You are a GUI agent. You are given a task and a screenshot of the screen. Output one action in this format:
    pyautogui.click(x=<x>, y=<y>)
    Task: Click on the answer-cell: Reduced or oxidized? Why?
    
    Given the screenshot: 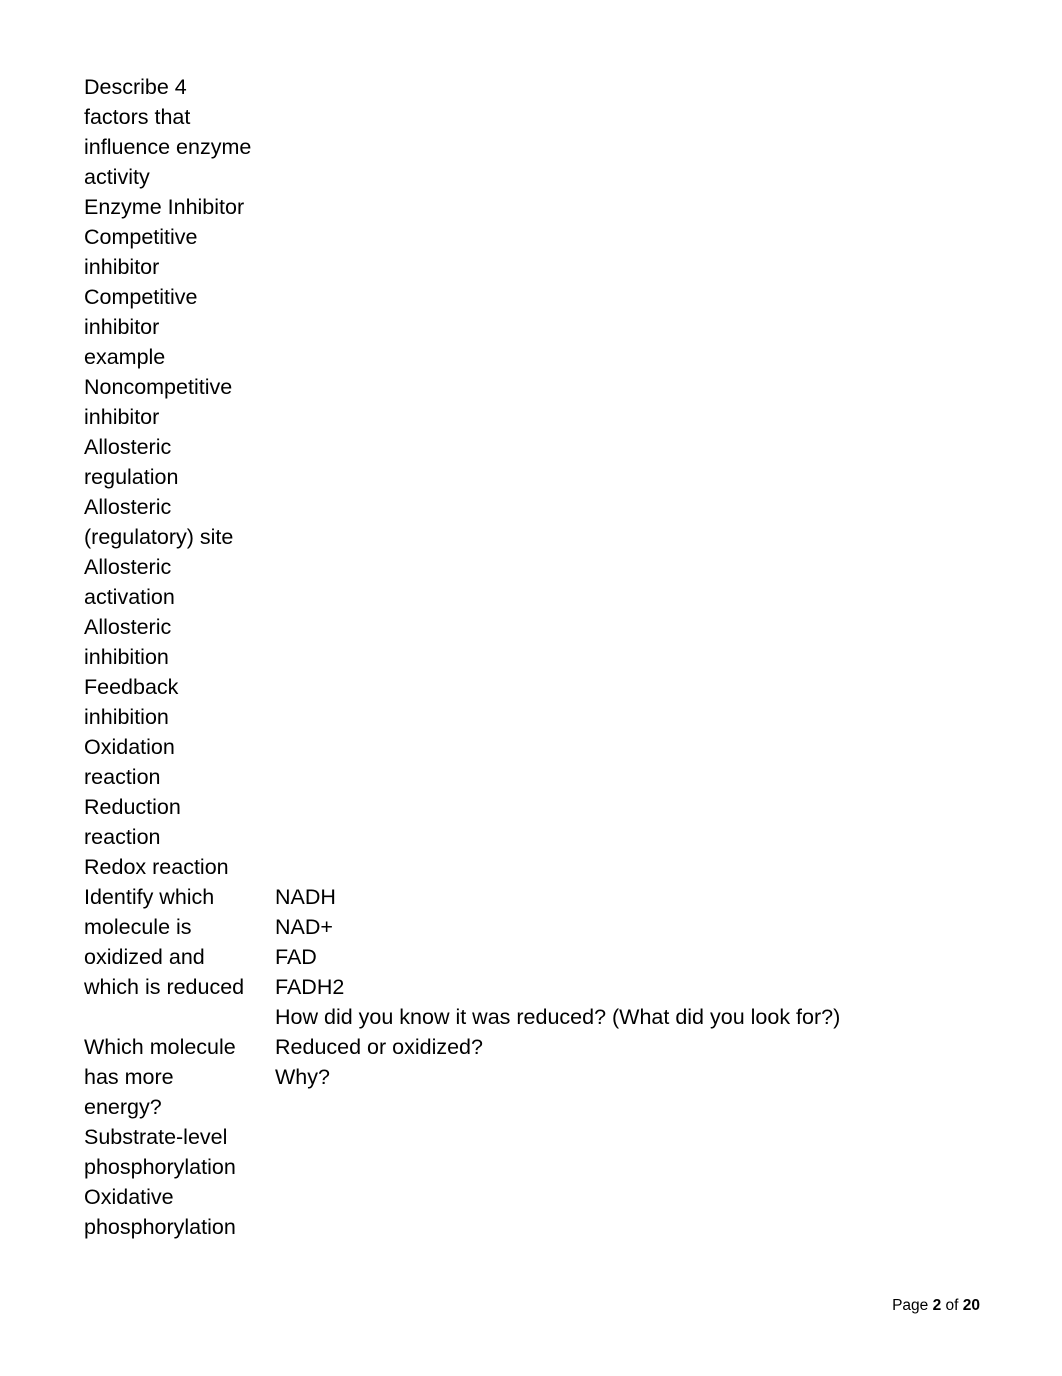 What is the action you would take?
    pyautogui.click(x=629, y=1077)
    